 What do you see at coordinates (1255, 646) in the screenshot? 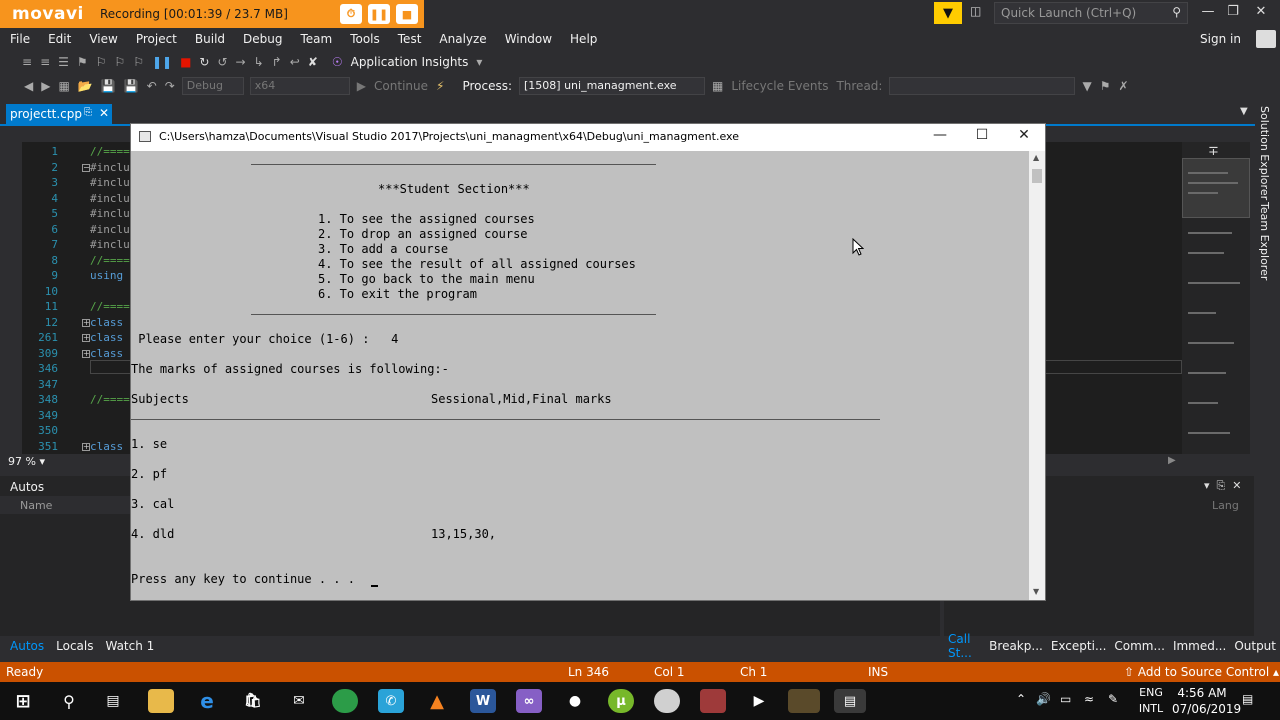
I see `bottom-tab-output: Output` at bounding box center [1255, 646].